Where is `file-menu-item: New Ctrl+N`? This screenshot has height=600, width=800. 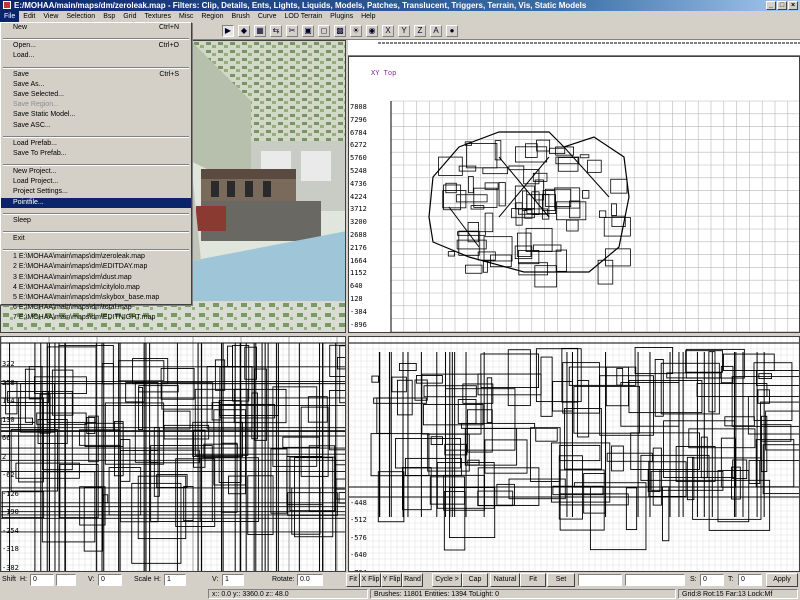 file-menu-item: New Ctrl+N is located at coordinates (96, 28).